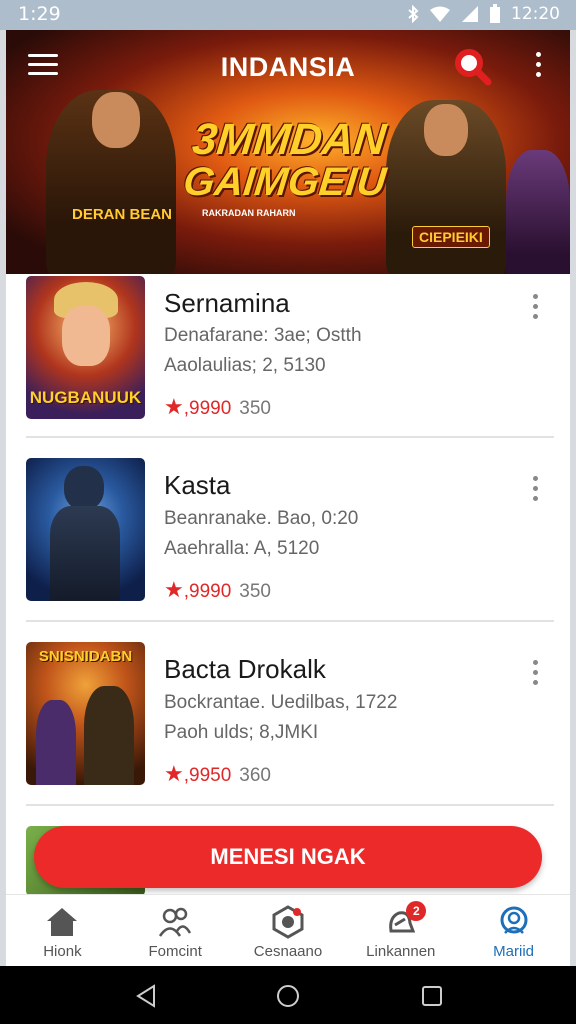 The width and height of the screenshot is (576, 1024). What do you see at coordinates (400, 930) in the screenshot?
I see `nav-item-notifications: 2 Linkannen` at bounding box center [400, 930].